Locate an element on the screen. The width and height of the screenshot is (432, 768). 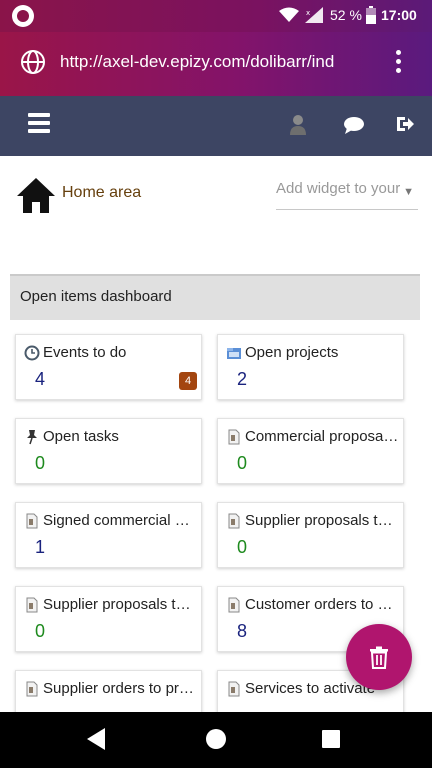
projects-icon is located at coordinates (234, 353).